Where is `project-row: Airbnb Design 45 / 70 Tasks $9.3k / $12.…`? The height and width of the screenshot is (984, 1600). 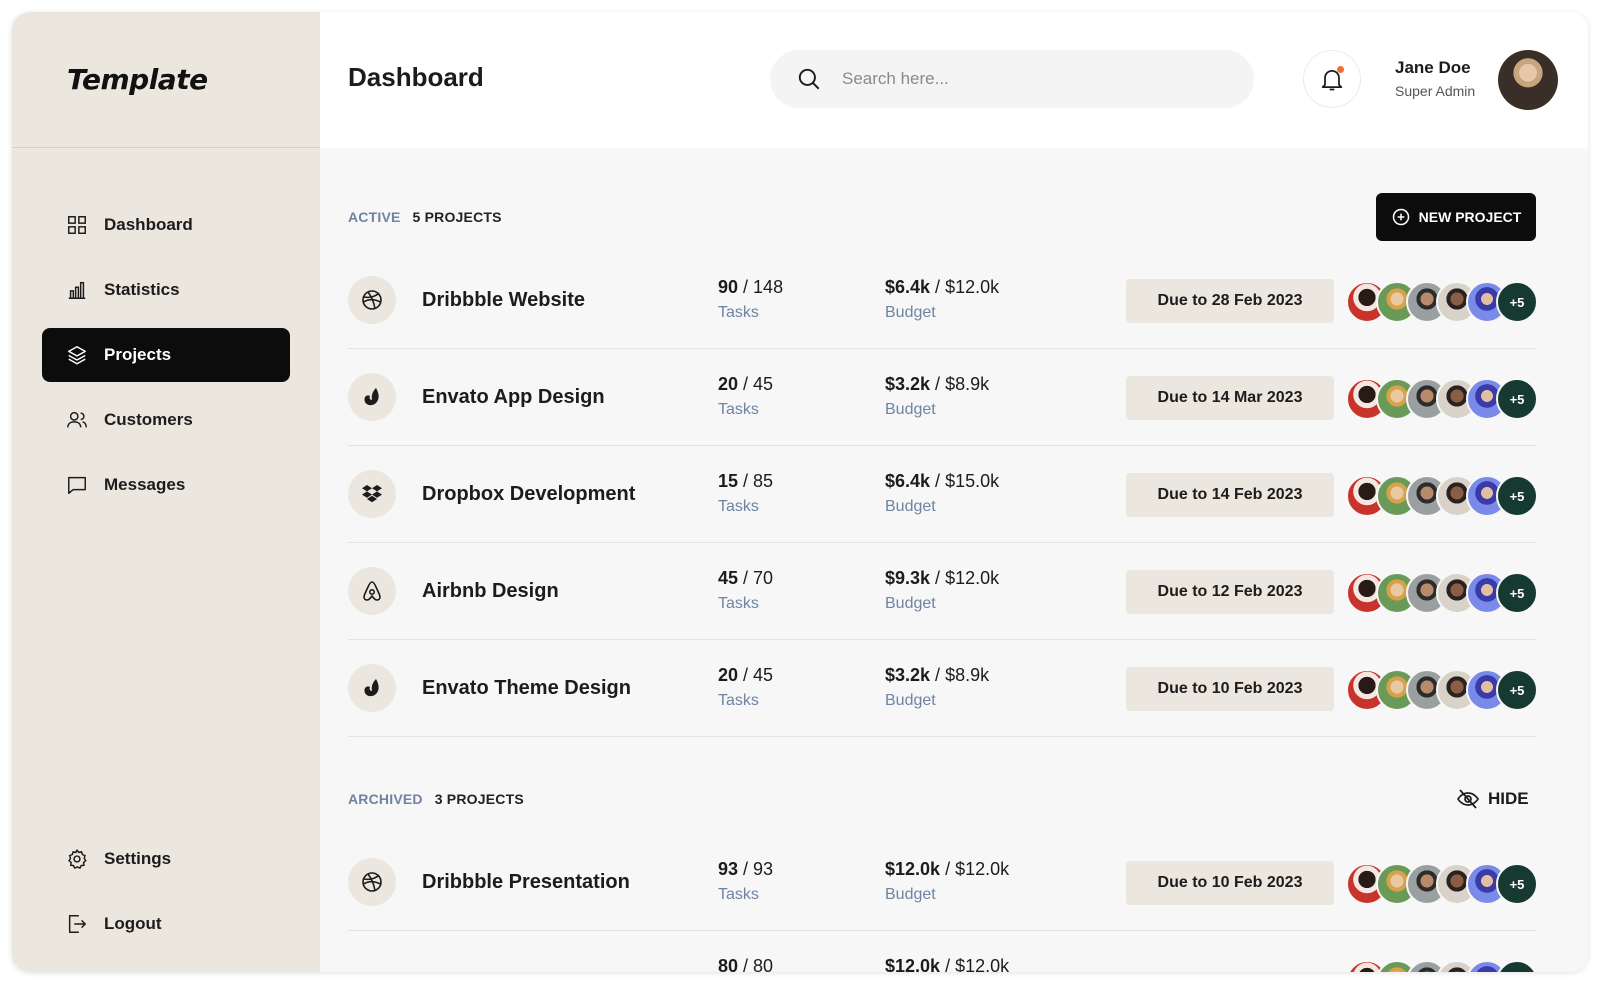
project-row: Airbnb Design 45 / 70 Tasks $9.3k / $12.… is located at coordinates (942, 590).